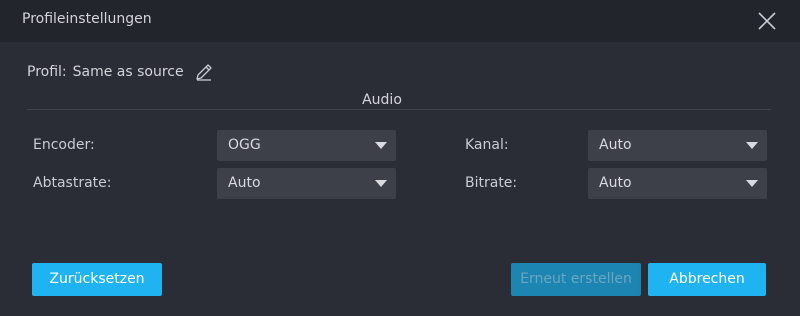  What do you see at coordinates (87, 19) in the screenshot?
I see `dialog-title: Profileinstellungen` at bounding box center [87, 19].